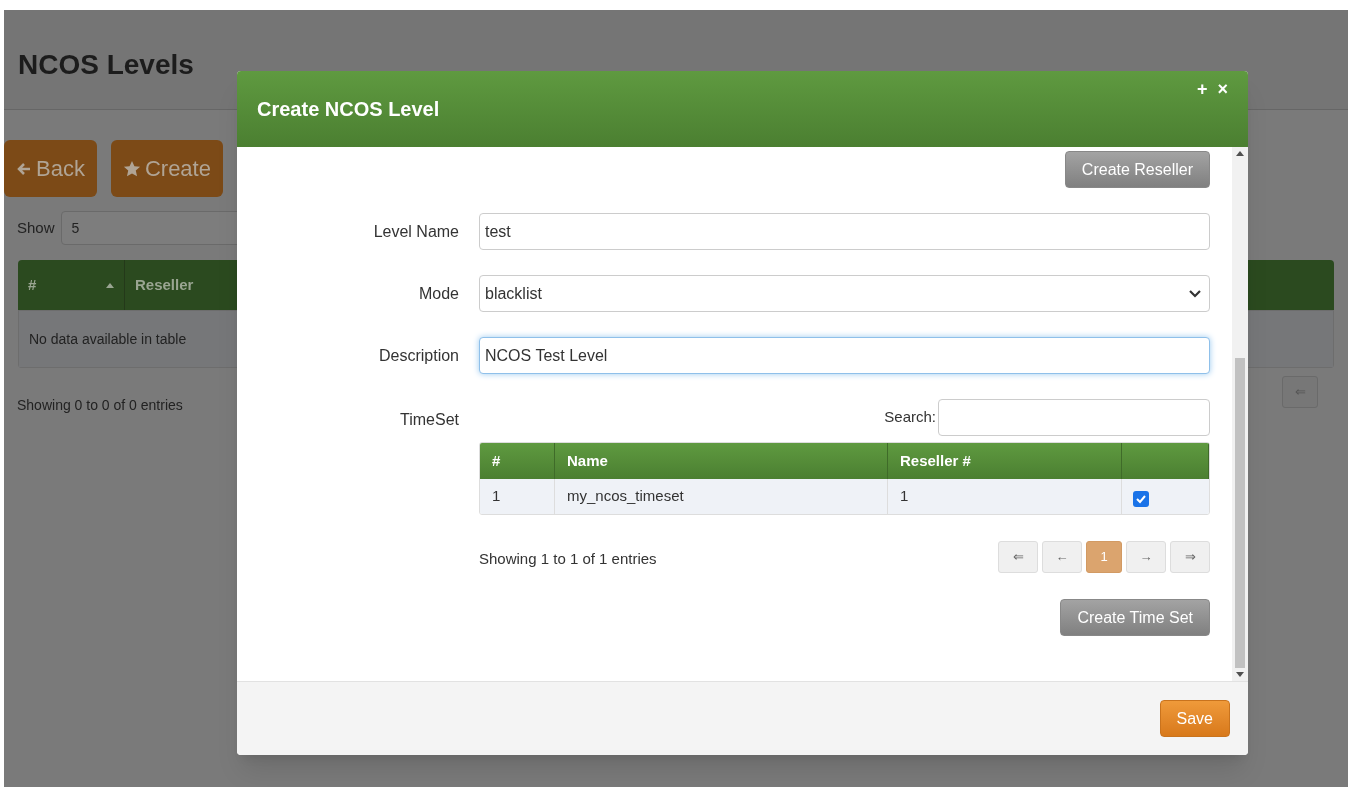  Describe the element at coordinates (438, 293) in the screenshot. I see `field-label: Mode` at that location.